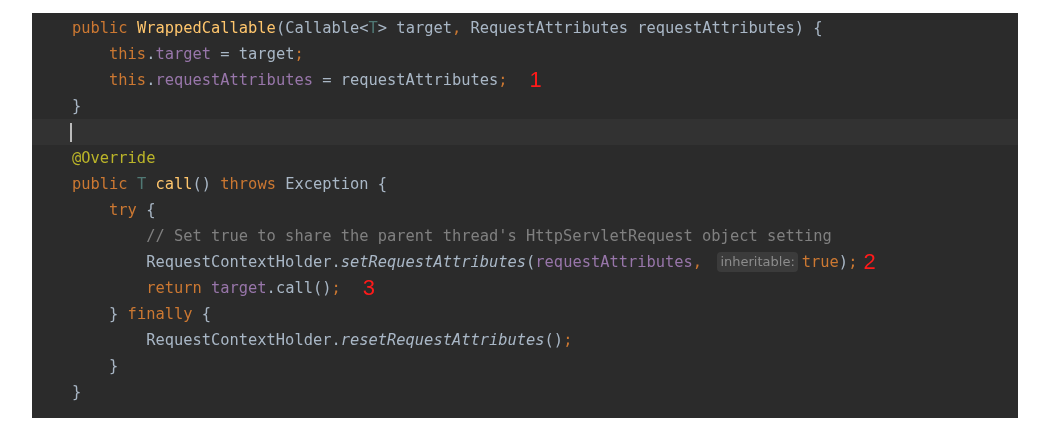 The width and height of the screenshot is (1052, 430). What do you see at coordinates (174, 184) in the screenshot?
I see `method-name: call` at bounding box center [174, 184].